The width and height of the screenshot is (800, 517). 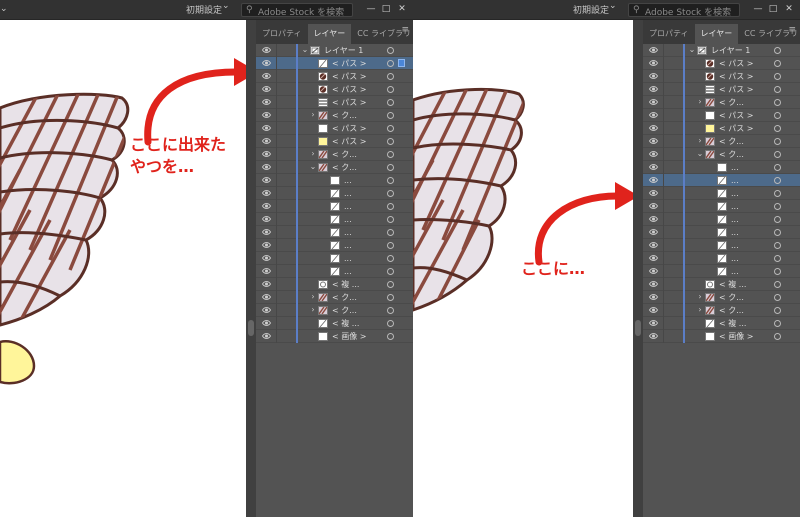 What do you see at coordinates (402, 9) in the screenshot?
I see `close-icon: ✕` at bounding box center [402, 9].